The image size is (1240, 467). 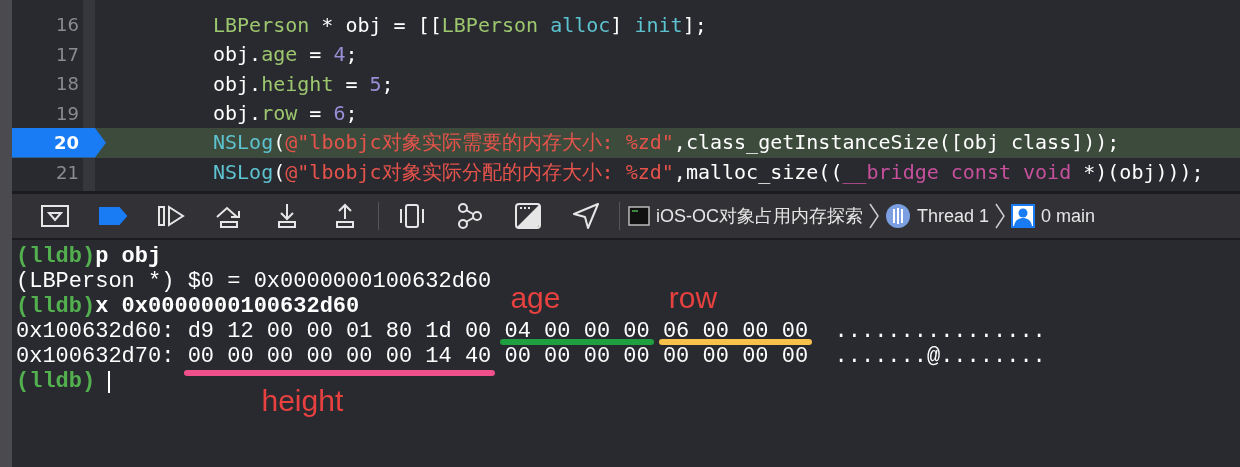 I want to click on console-command: x 0x0000000100632d60, so click(x=227, y=306).